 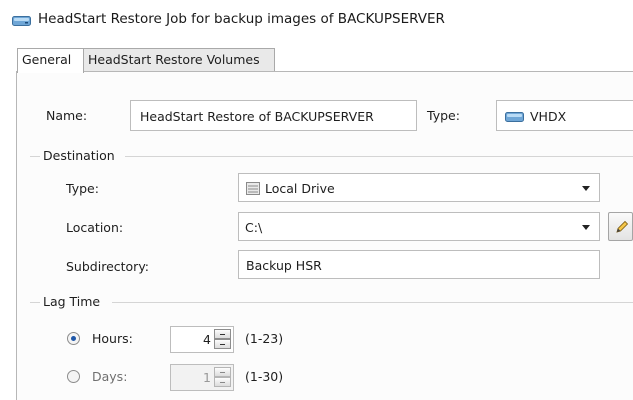 I want to click on tab-general: General, so click(x=50, y=60).